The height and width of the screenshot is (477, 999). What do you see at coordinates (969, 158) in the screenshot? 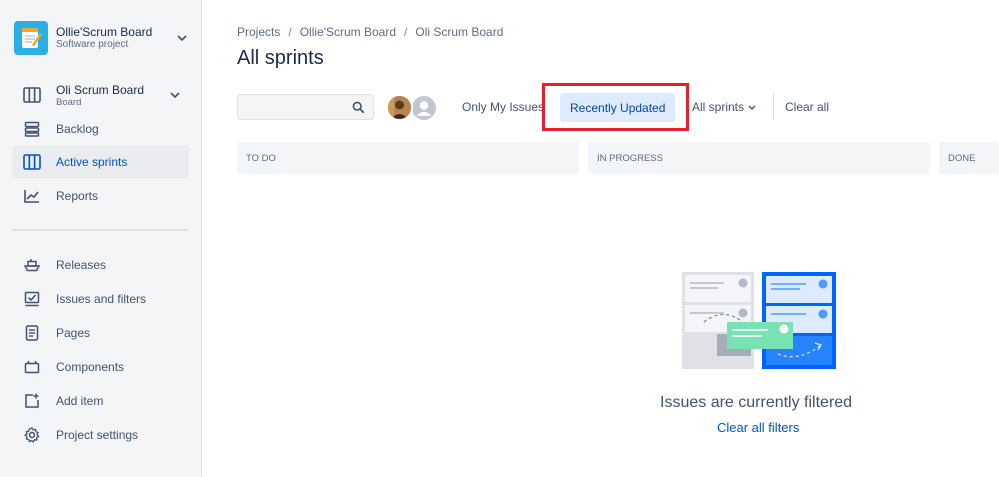
I see `column-header-done: DONE` at bounding box center [969, 158].